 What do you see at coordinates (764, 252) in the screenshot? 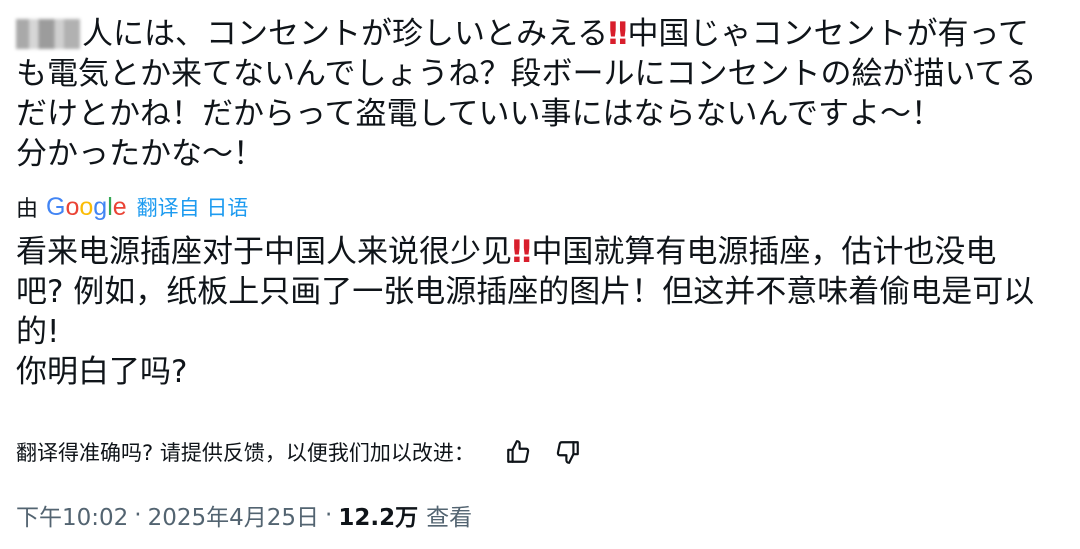
I see `translated-line-1-end: 中国就算有电源插座，估计也没电` at bounding box center [764, 252].